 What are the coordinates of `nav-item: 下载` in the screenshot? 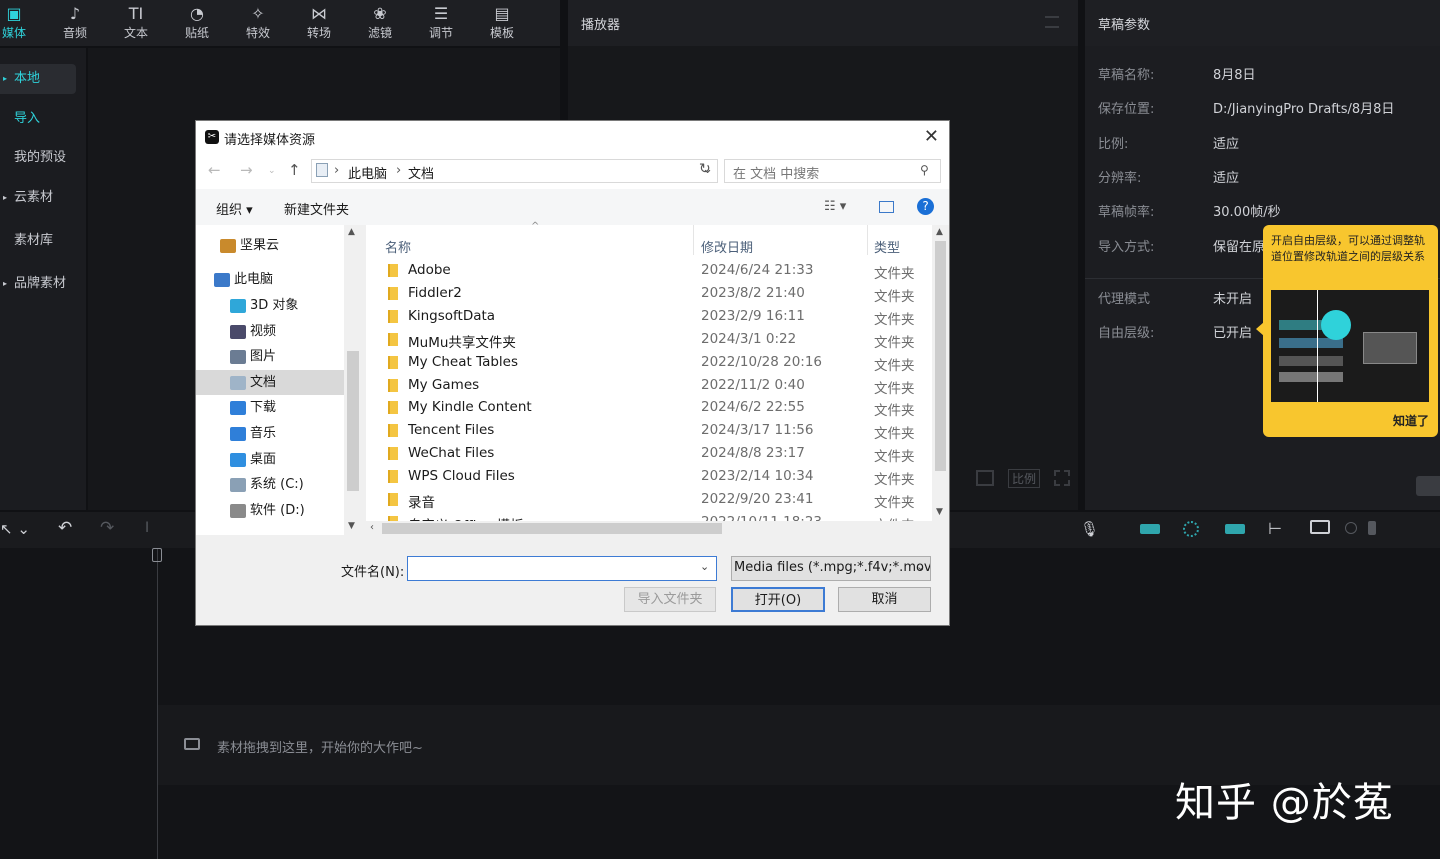 It's located at (270, 407).